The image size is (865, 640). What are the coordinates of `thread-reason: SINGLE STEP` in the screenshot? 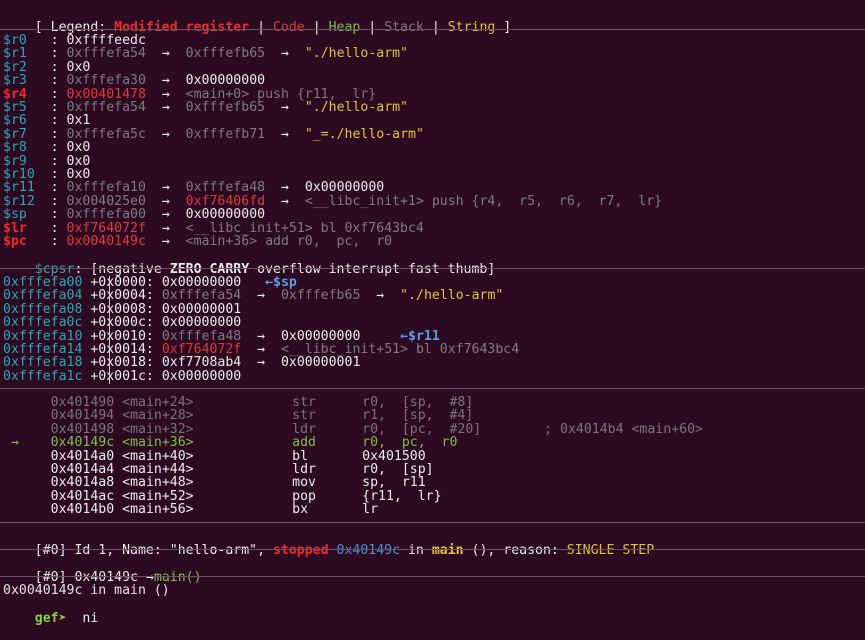 It's located at (610, 550).